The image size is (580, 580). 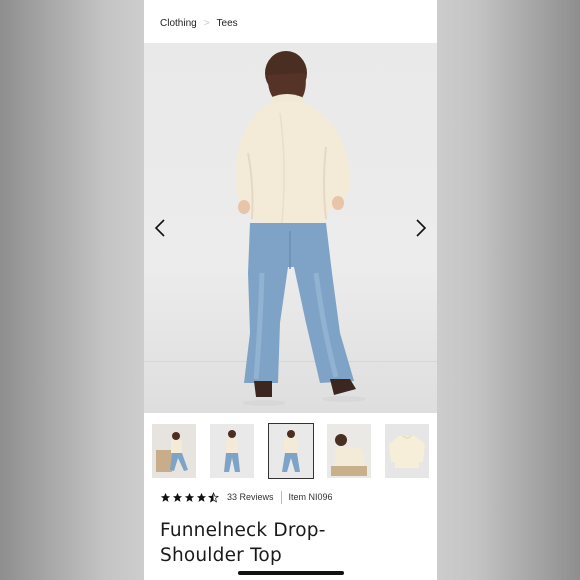 What do you see at coordinates (213, 497) in the screenshot?
I see `star-half-icon` at bounding box center [213, 497].